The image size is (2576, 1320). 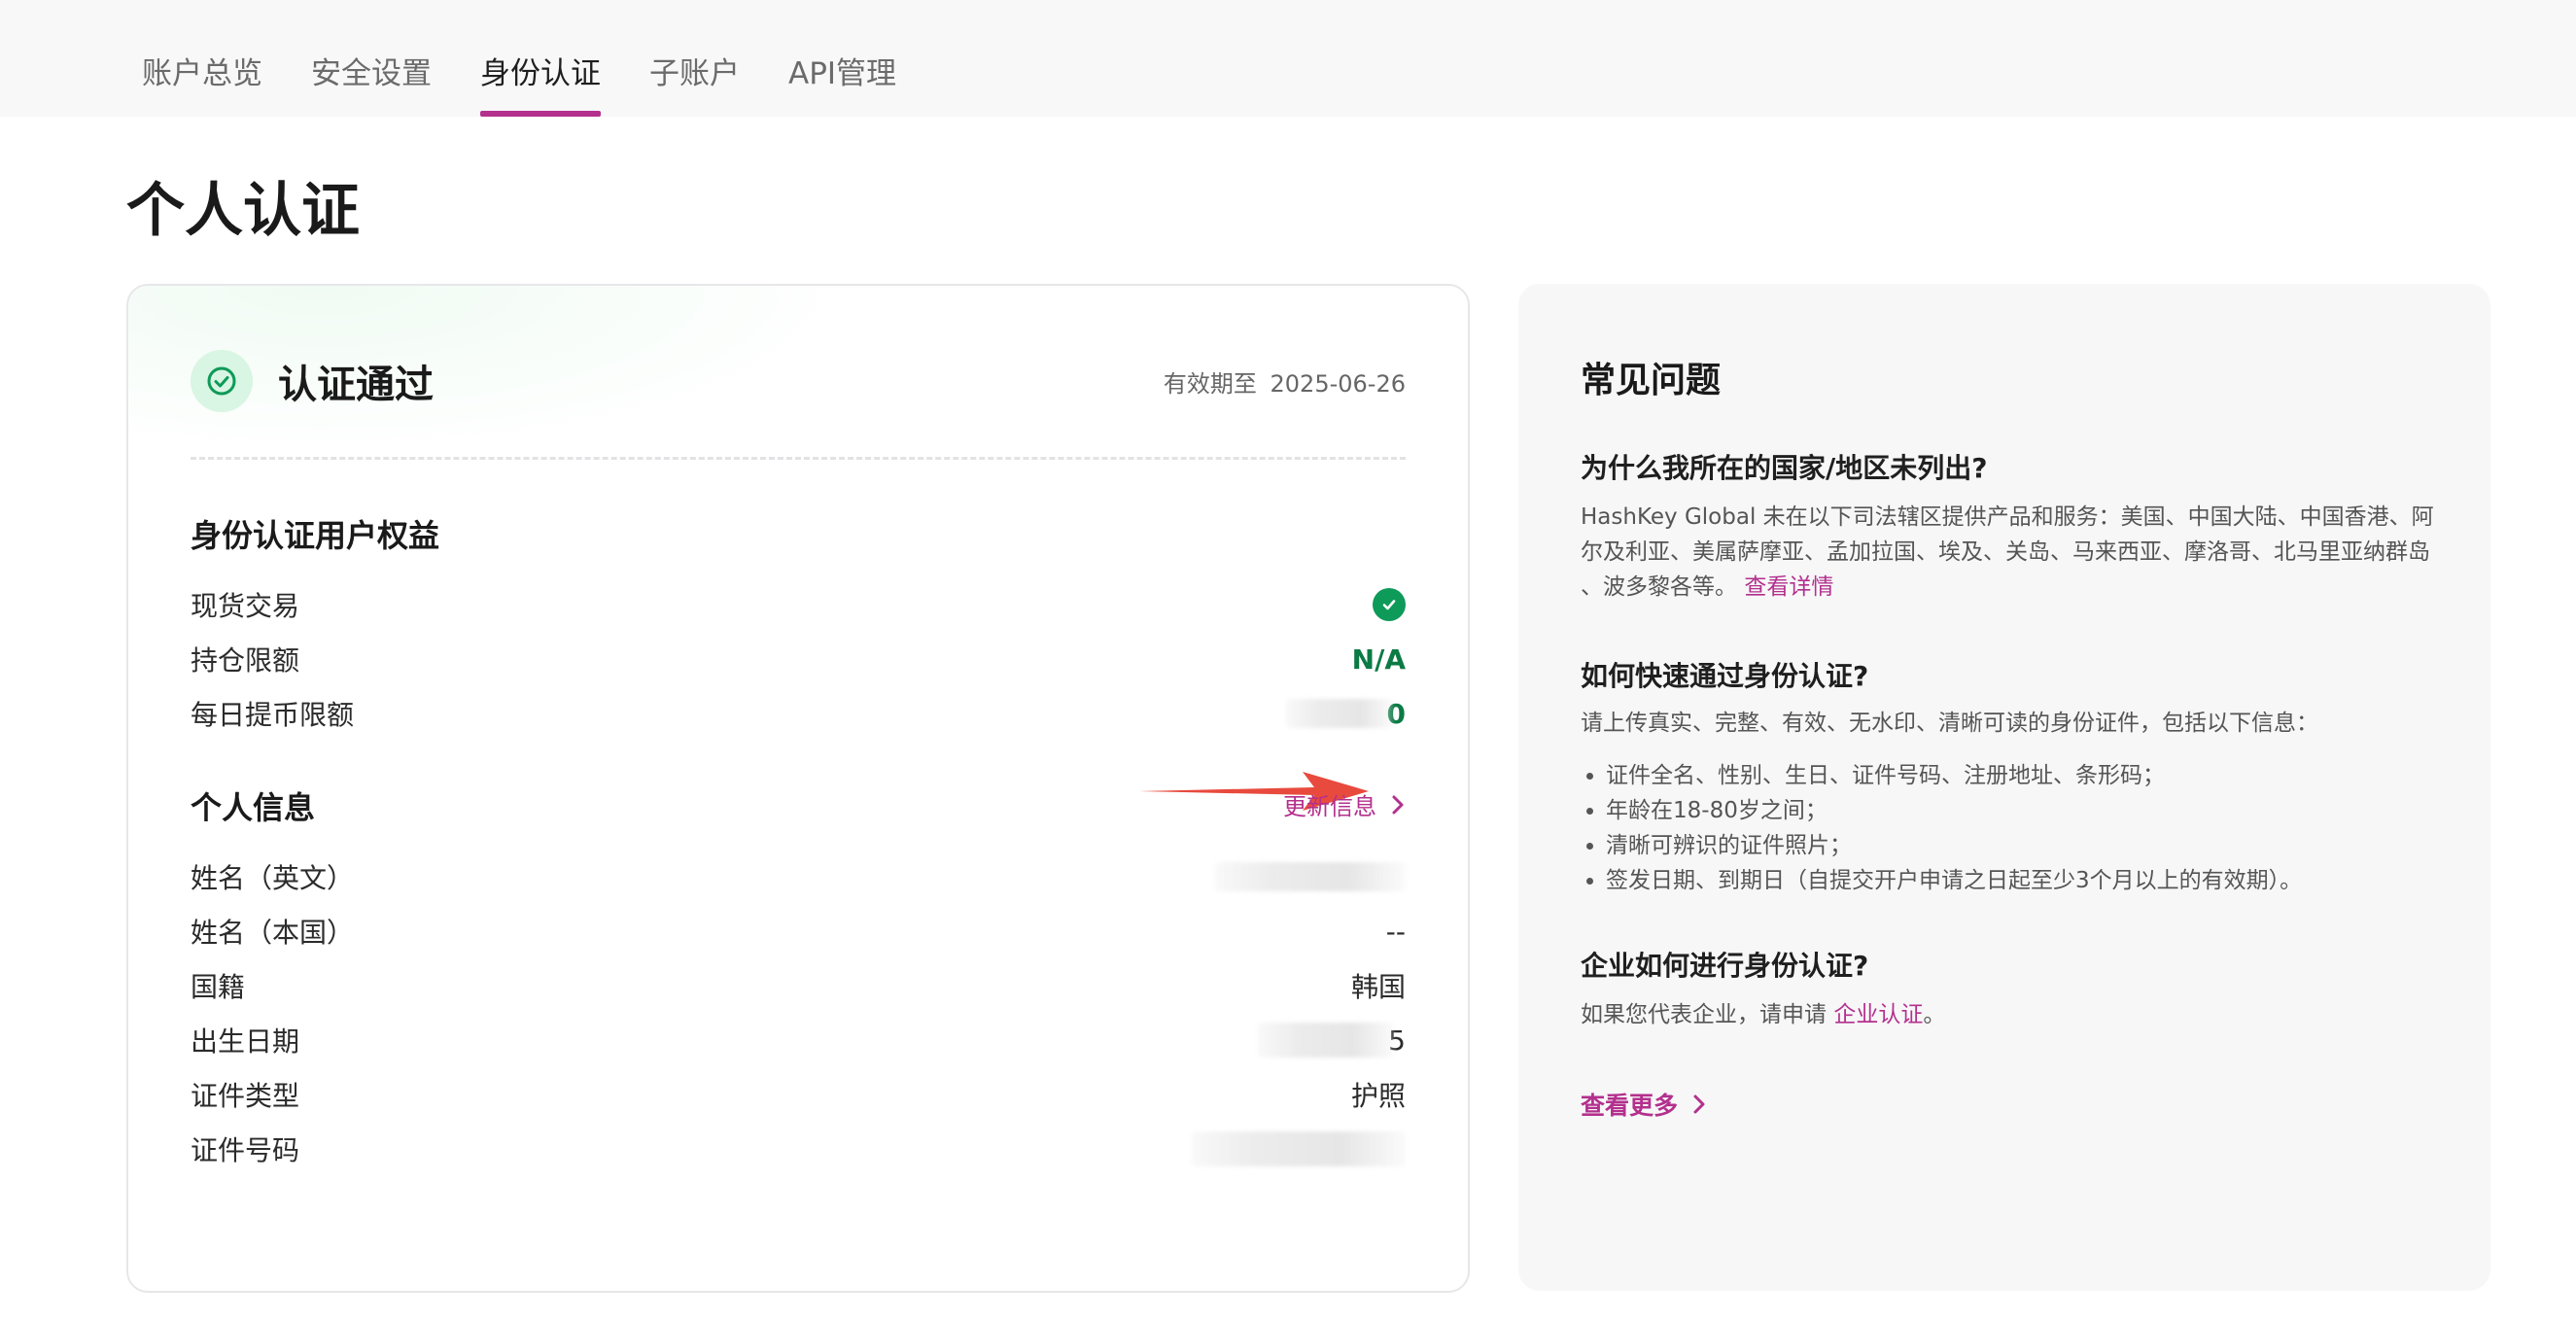 What do you see at coordinates (799, 381) in the screenshot?
I see `status-header: 认证通过 有效期至 2025-06-26` at bounding box center [799, 381].